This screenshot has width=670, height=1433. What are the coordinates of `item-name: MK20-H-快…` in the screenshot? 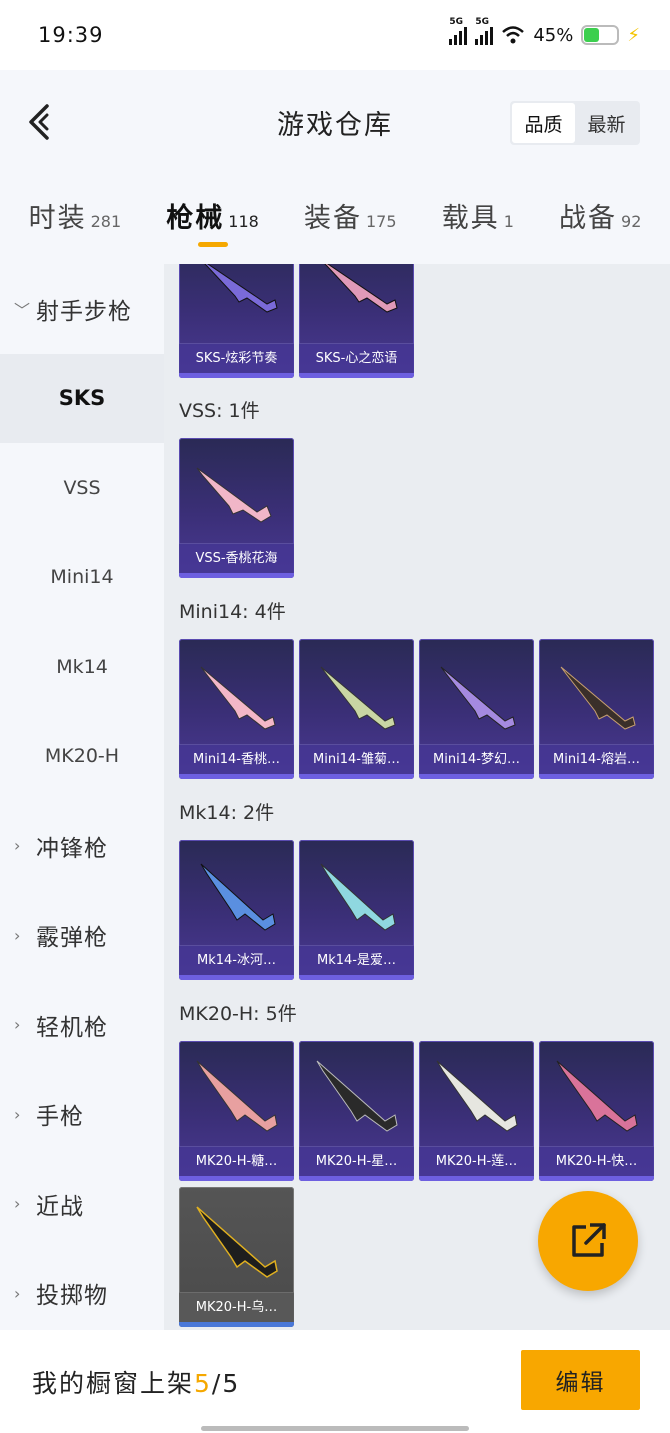 It's located at (596, 1161).